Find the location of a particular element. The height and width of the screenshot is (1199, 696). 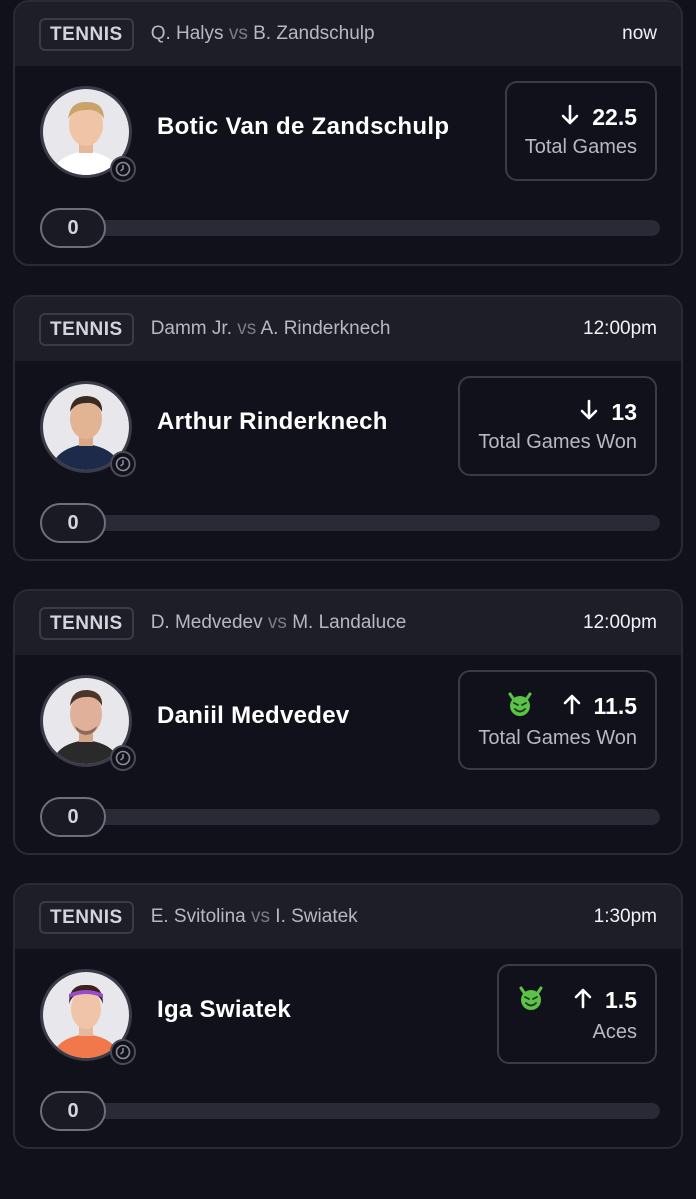

matchup-player-1: Q. Halys is located at coordinates (187, 33).